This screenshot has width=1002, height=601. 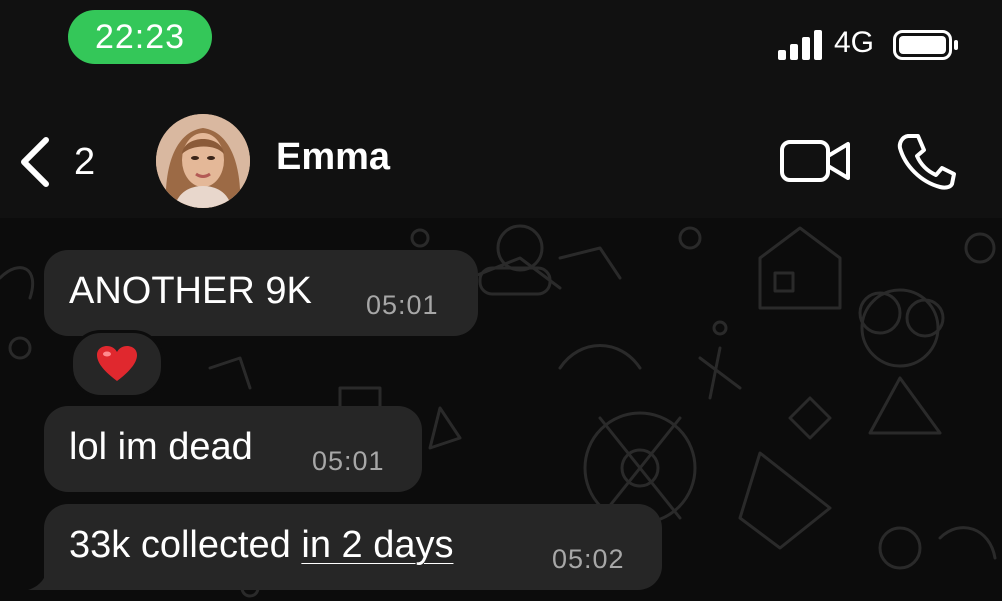 What do you see at coordinates (377, 545) in the screenshot?
I see `date-link: in 2 days` at bounding box center [377, 545].